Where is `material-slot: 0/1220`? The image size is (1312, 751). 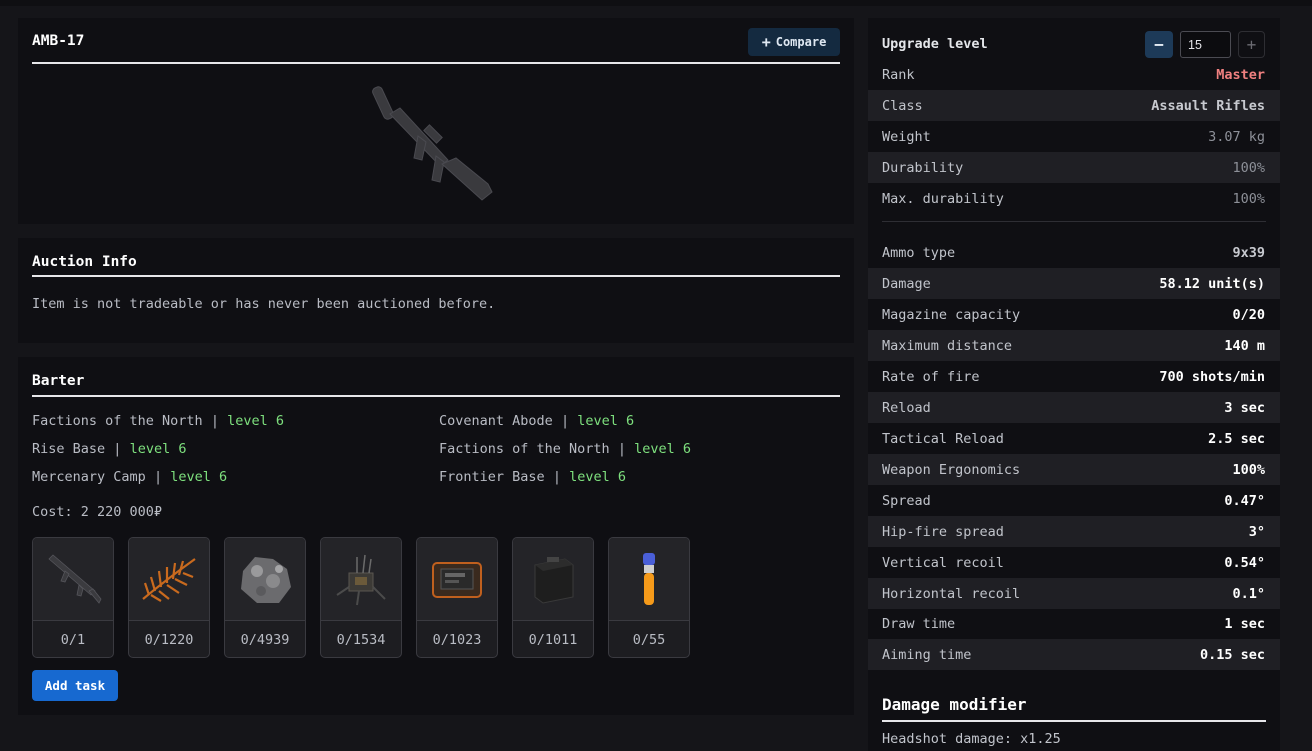
material-slot: 0/1220 is located at coordinates (169, 597).